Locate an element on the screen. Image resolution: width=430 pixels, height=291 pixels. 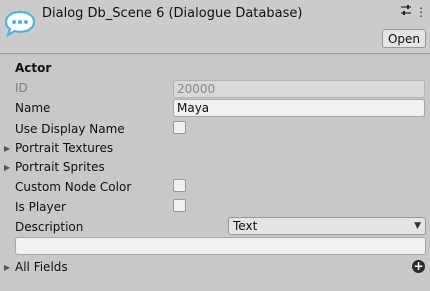
section-title-actor: Actor is located at coordinates (33, 68).